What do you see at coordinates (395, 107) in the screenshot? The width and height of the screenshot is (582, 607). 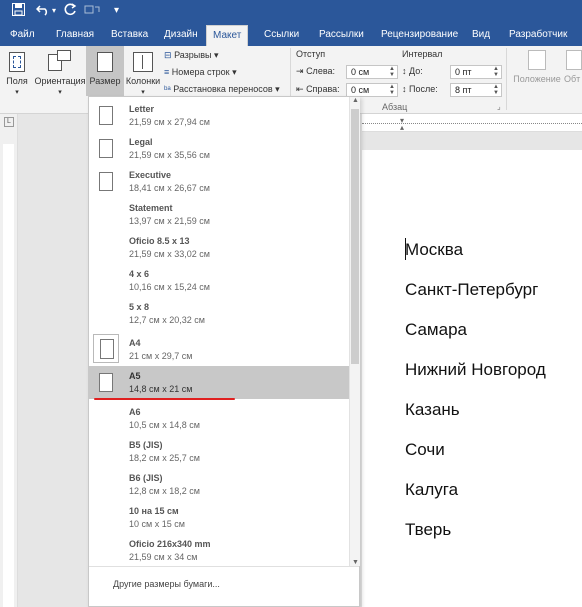 I see `paragraph-group-label: Абзац` at bounding box center [395, 107].